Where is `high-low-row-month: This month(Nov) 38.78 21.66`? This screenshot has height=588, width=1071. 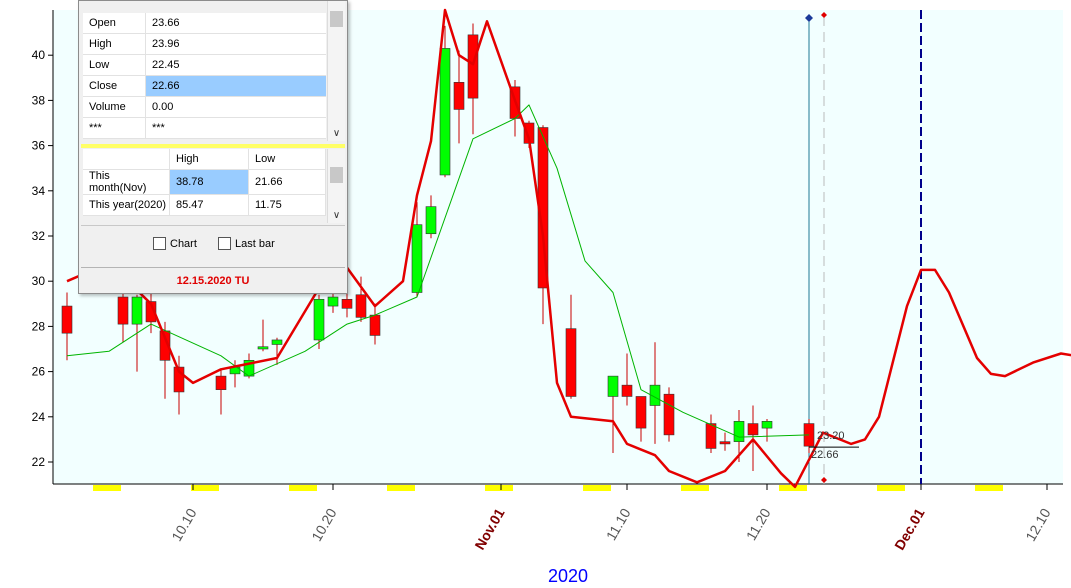 high-low-row-month: This month(Nov) 38.78 21.66 is located at coordinates (204, 182).